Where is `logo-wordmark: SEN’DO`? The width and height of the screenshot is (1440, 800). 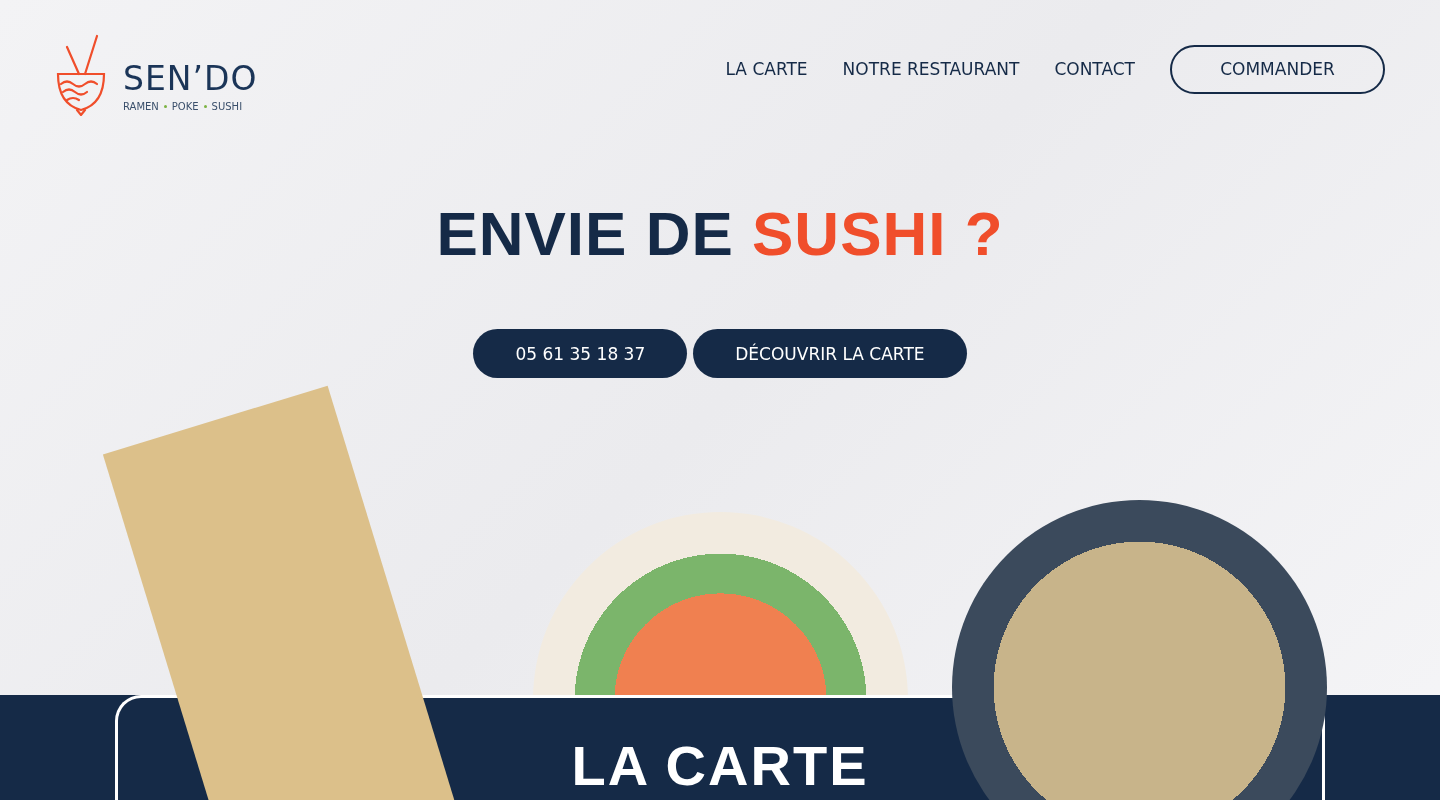 logo-wordmark: SEN’DO is located at coordinates (190, 78).